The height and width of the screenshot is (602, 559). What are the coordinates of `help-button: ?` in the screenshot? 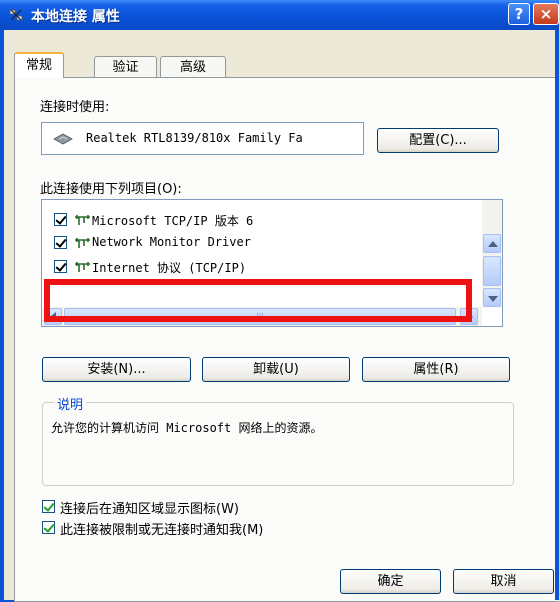 It's located at (519, 14).